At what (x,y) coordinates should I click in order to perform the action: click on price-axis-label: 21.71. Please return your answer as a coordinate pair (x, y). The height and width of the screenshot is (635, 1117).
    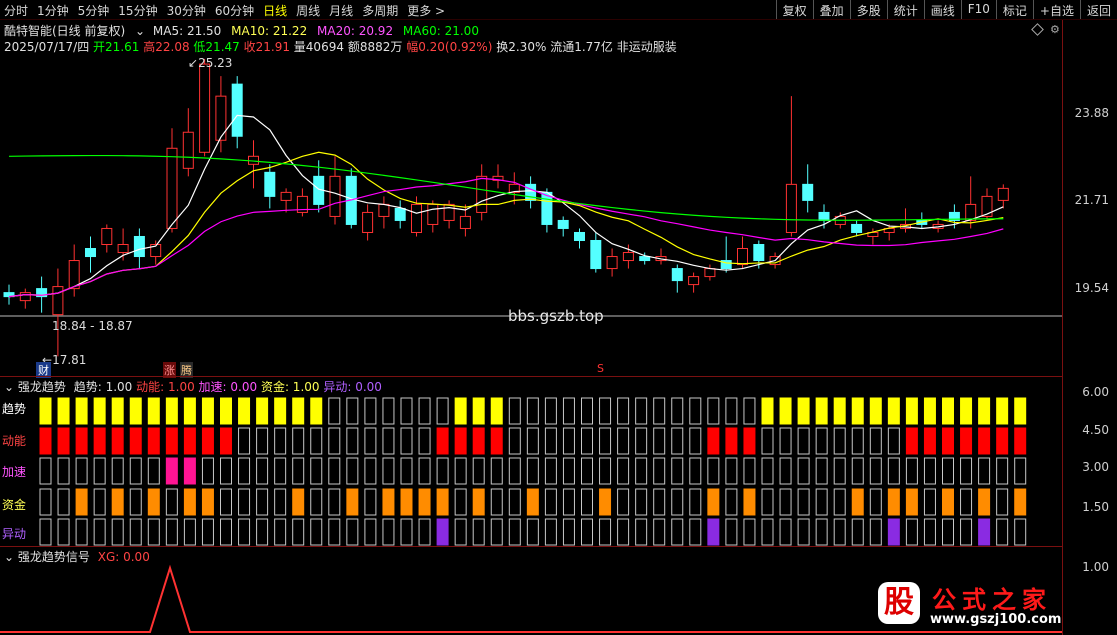
    Looking at the image, I should click on (1091, 200).